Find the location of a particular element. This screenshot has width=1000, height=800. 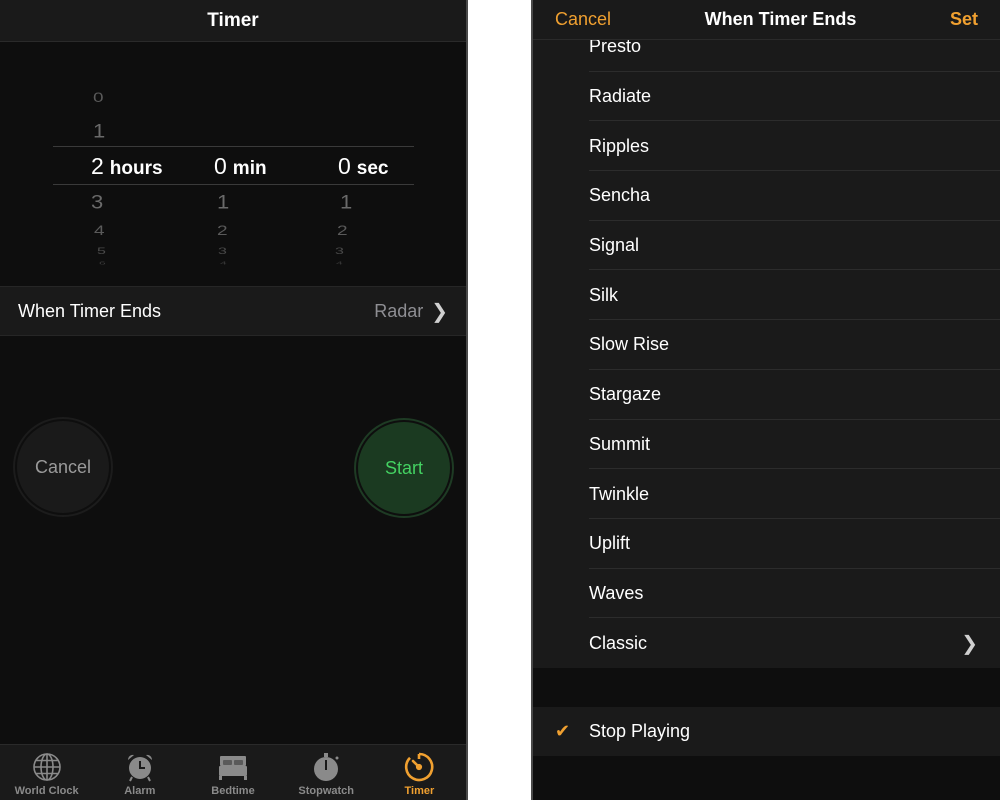

when-timer-ends-label: When Timer Ends is located at coordinates (90, 310).